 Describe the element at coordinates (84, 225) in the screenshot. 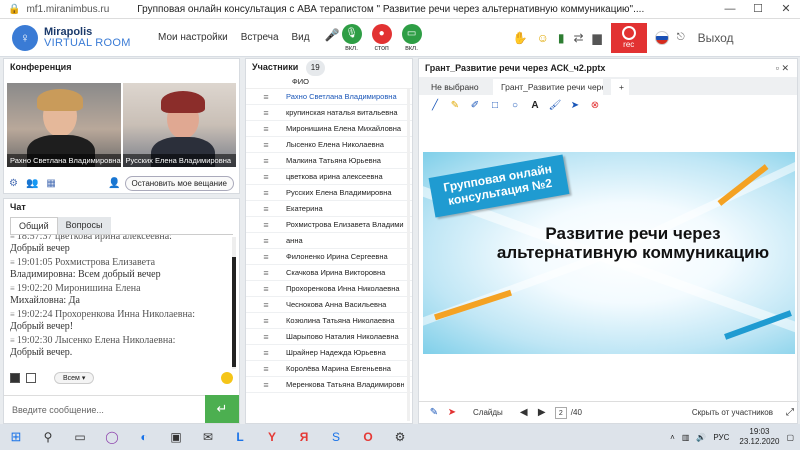

I see `tab-questions: Вопросы` at that location.